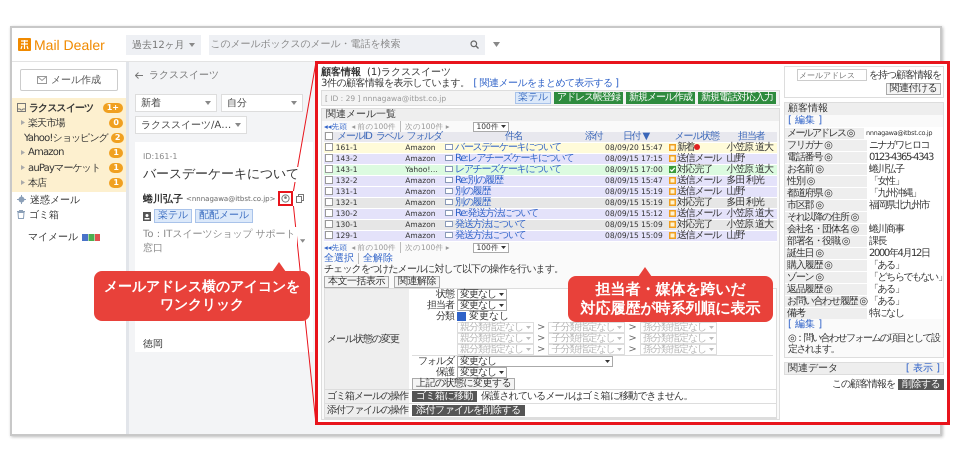  Describe the element at coordinates (285, 198) in the screenshot. I see `customer-icon` at that location.